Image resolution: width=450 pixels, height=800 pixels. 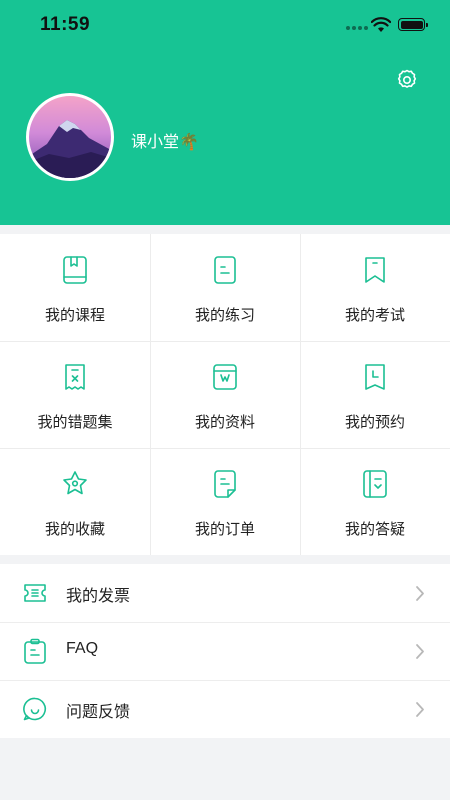 What do you see at coordinates (375, 270) in the screenshot?
I see `exam-bookmark-icon` at bounding box center [375, 270].